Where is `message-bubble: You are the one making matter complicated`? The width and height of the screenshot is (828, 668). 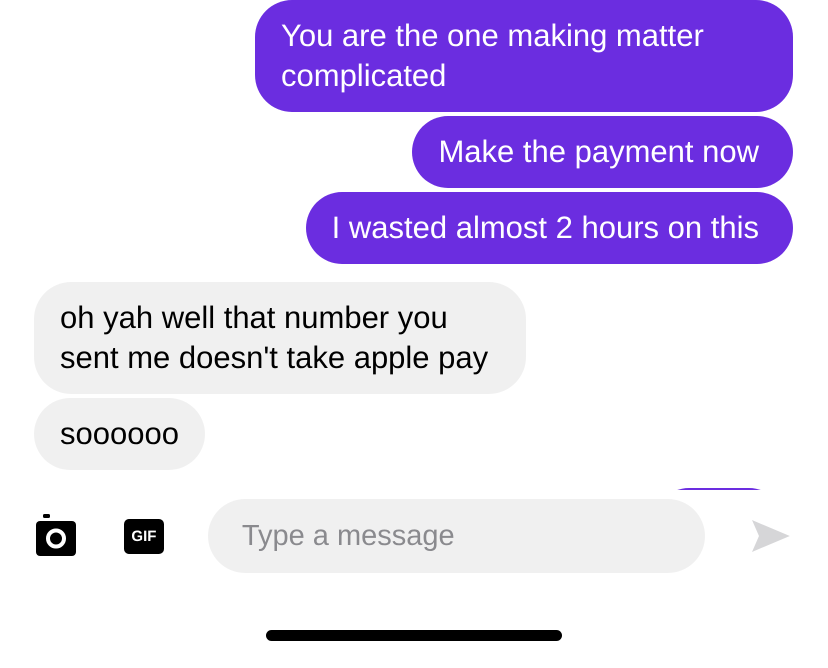 message-bubble: You are the one making matter complicated is located at coordinates (524, 56).